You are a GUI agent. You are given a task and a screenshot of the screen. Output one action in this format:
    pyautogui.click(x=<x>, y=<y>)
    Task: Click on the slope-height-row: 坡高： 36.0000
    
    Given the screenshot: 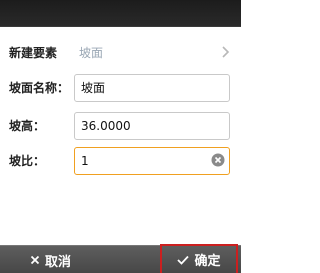 What is the action you would take?
    pyautogui.click(x=120, y=126)
    